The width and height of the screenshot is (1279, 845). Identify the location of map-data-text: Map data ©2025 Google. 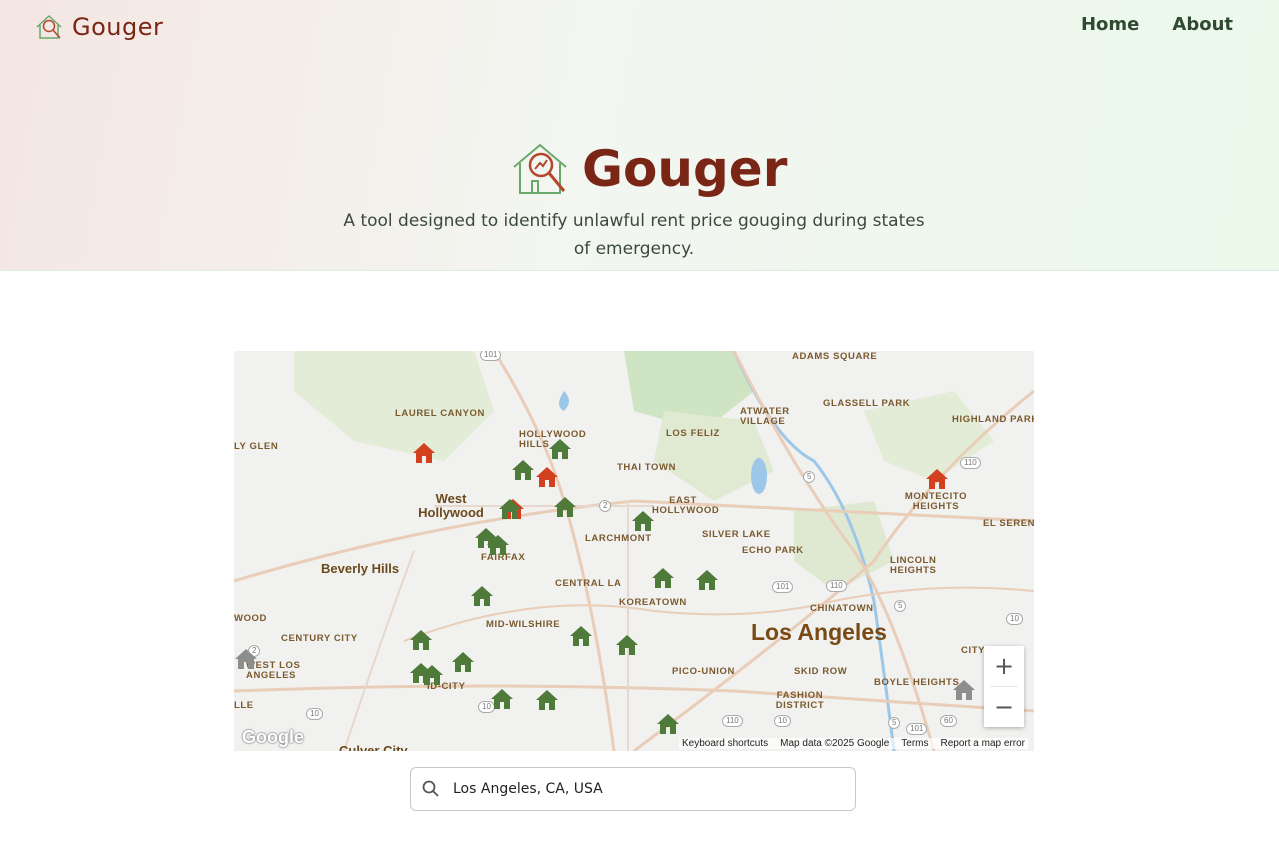
(835, 743).